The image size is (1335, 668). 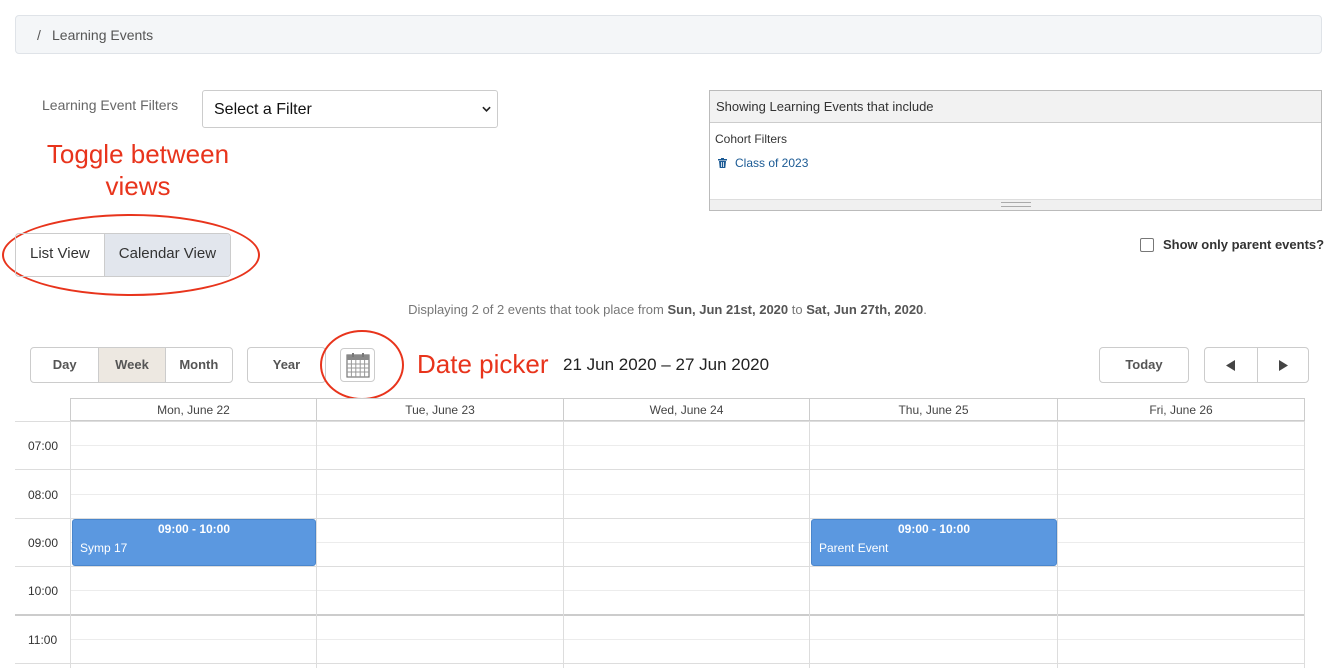 What do you see at coordinates (263, 109) in the screenshot?
I see `filter-select-value: Select a Filter` at bounding box center [263, 109].